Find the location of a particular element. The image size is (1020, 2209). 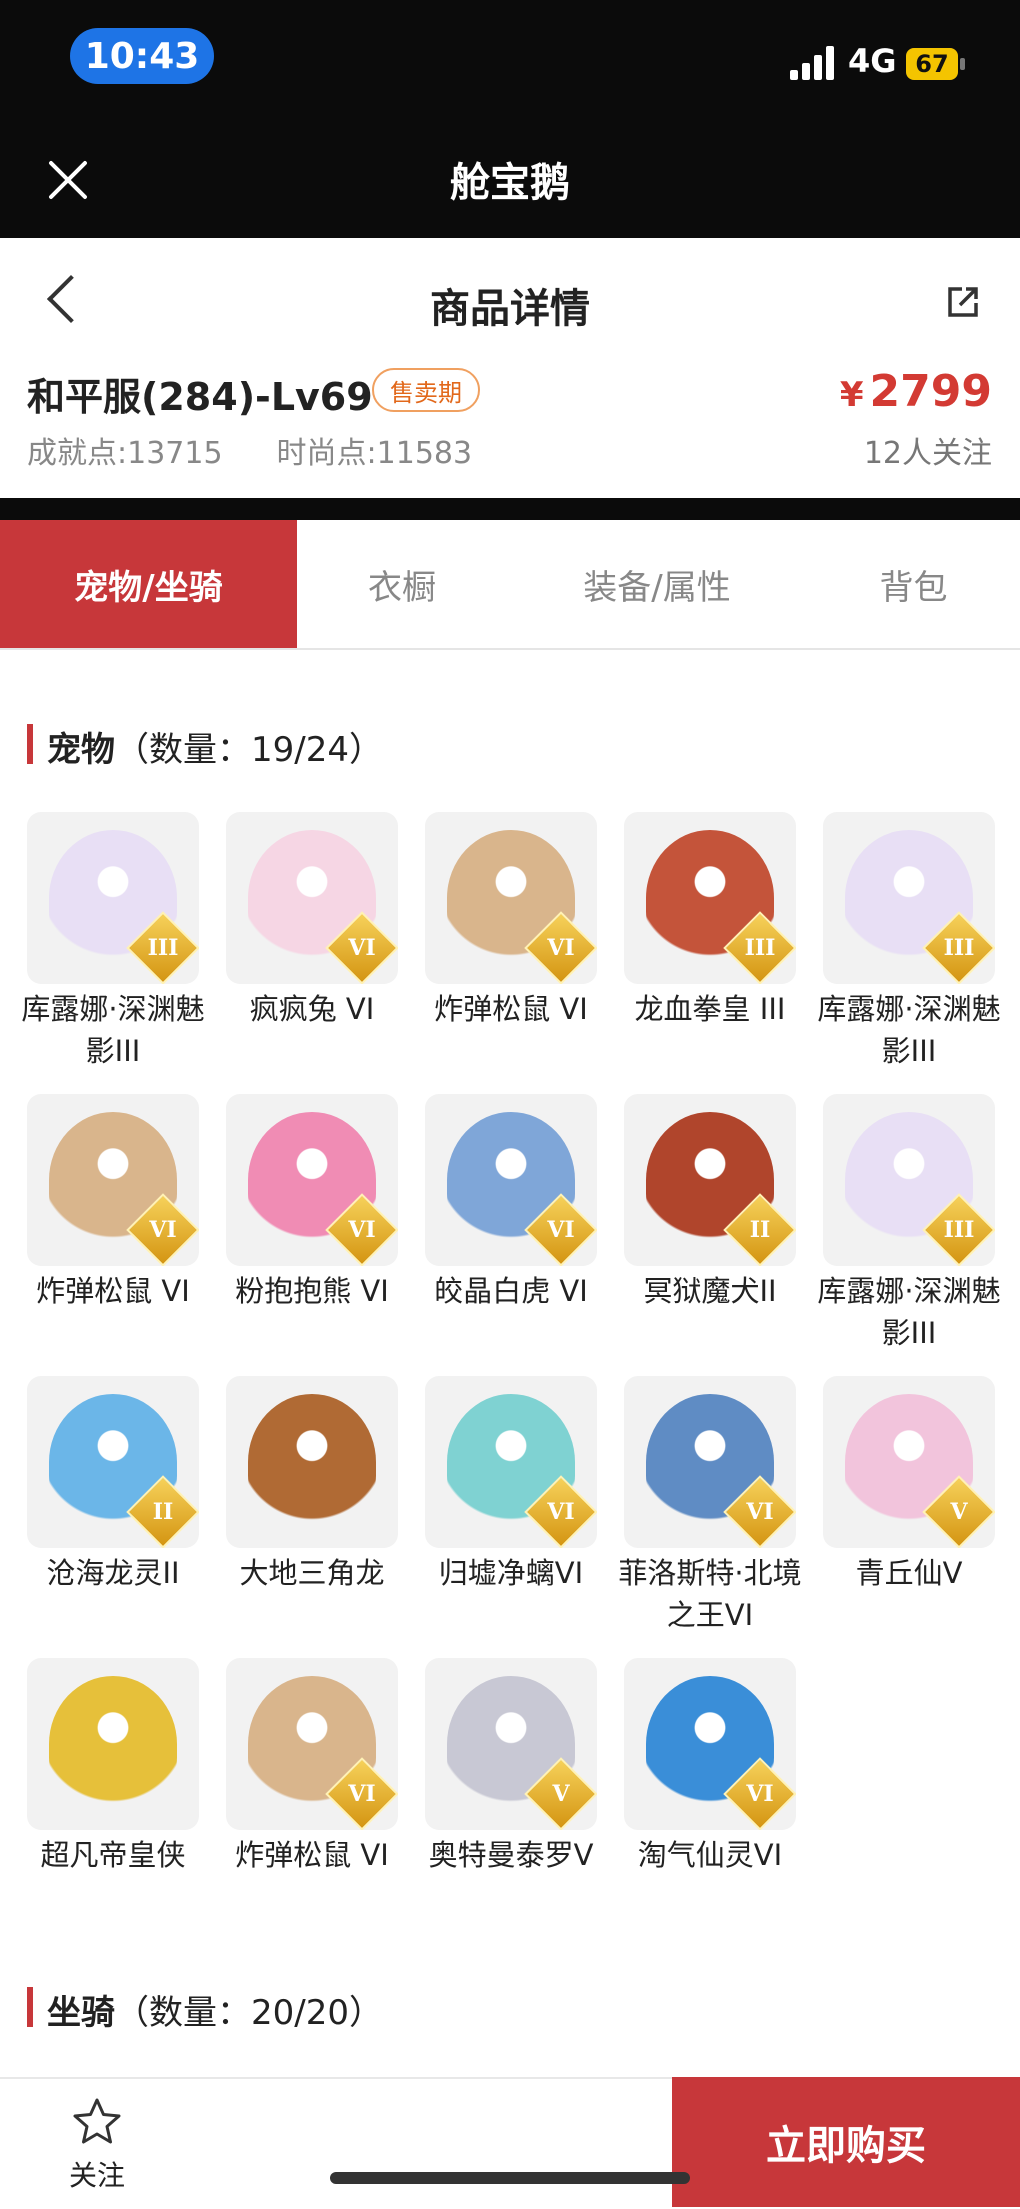

pet-item: VI 归墟净螭VI is located at coordinates (511, 1517).